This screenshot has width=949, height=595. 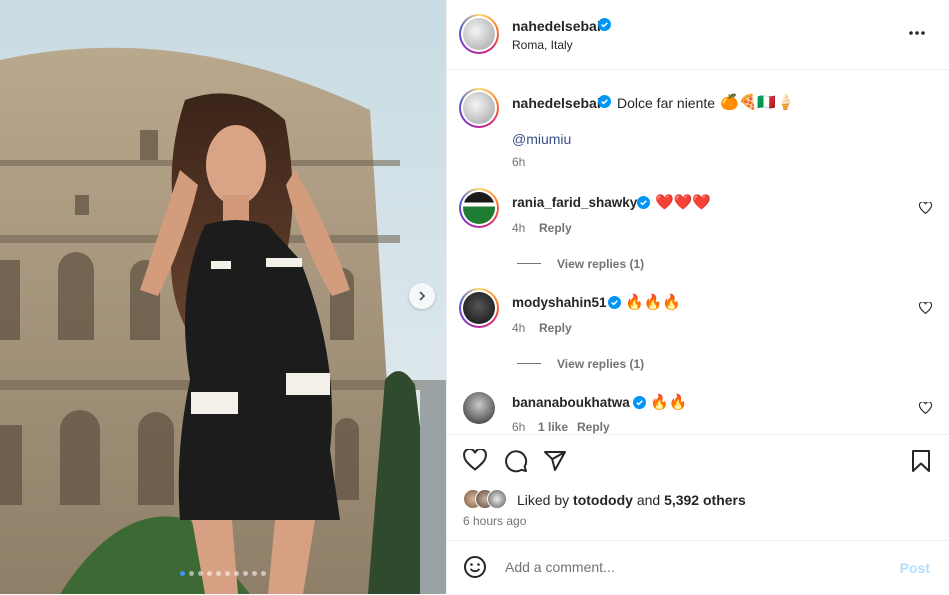 I want to click on comment-username: bananaboukhatwa, so click(x=571, y=402).